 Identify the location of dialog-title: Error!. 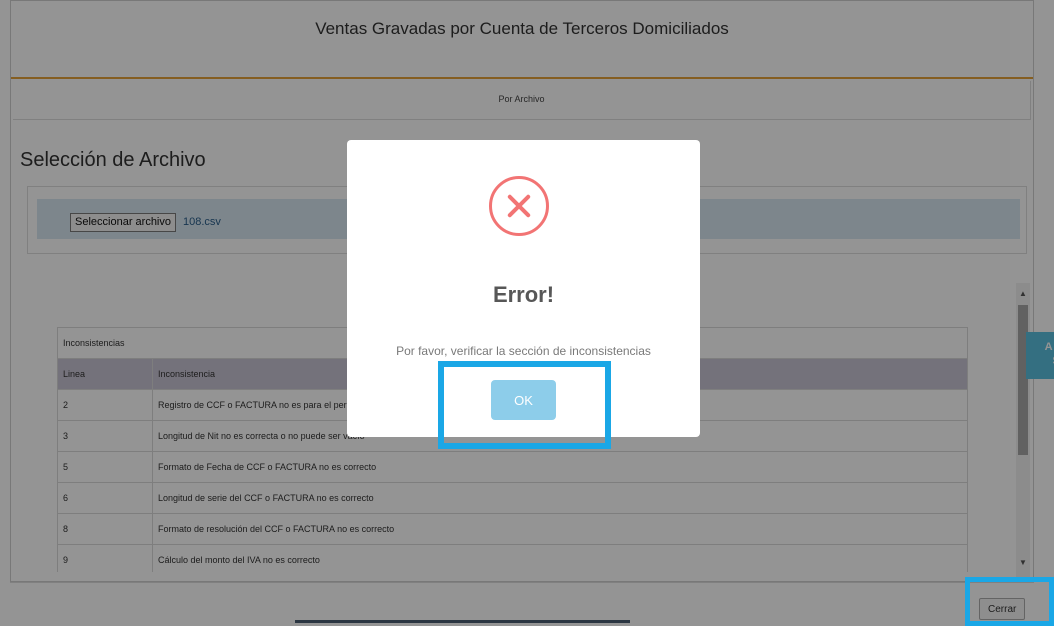
(523, 294).